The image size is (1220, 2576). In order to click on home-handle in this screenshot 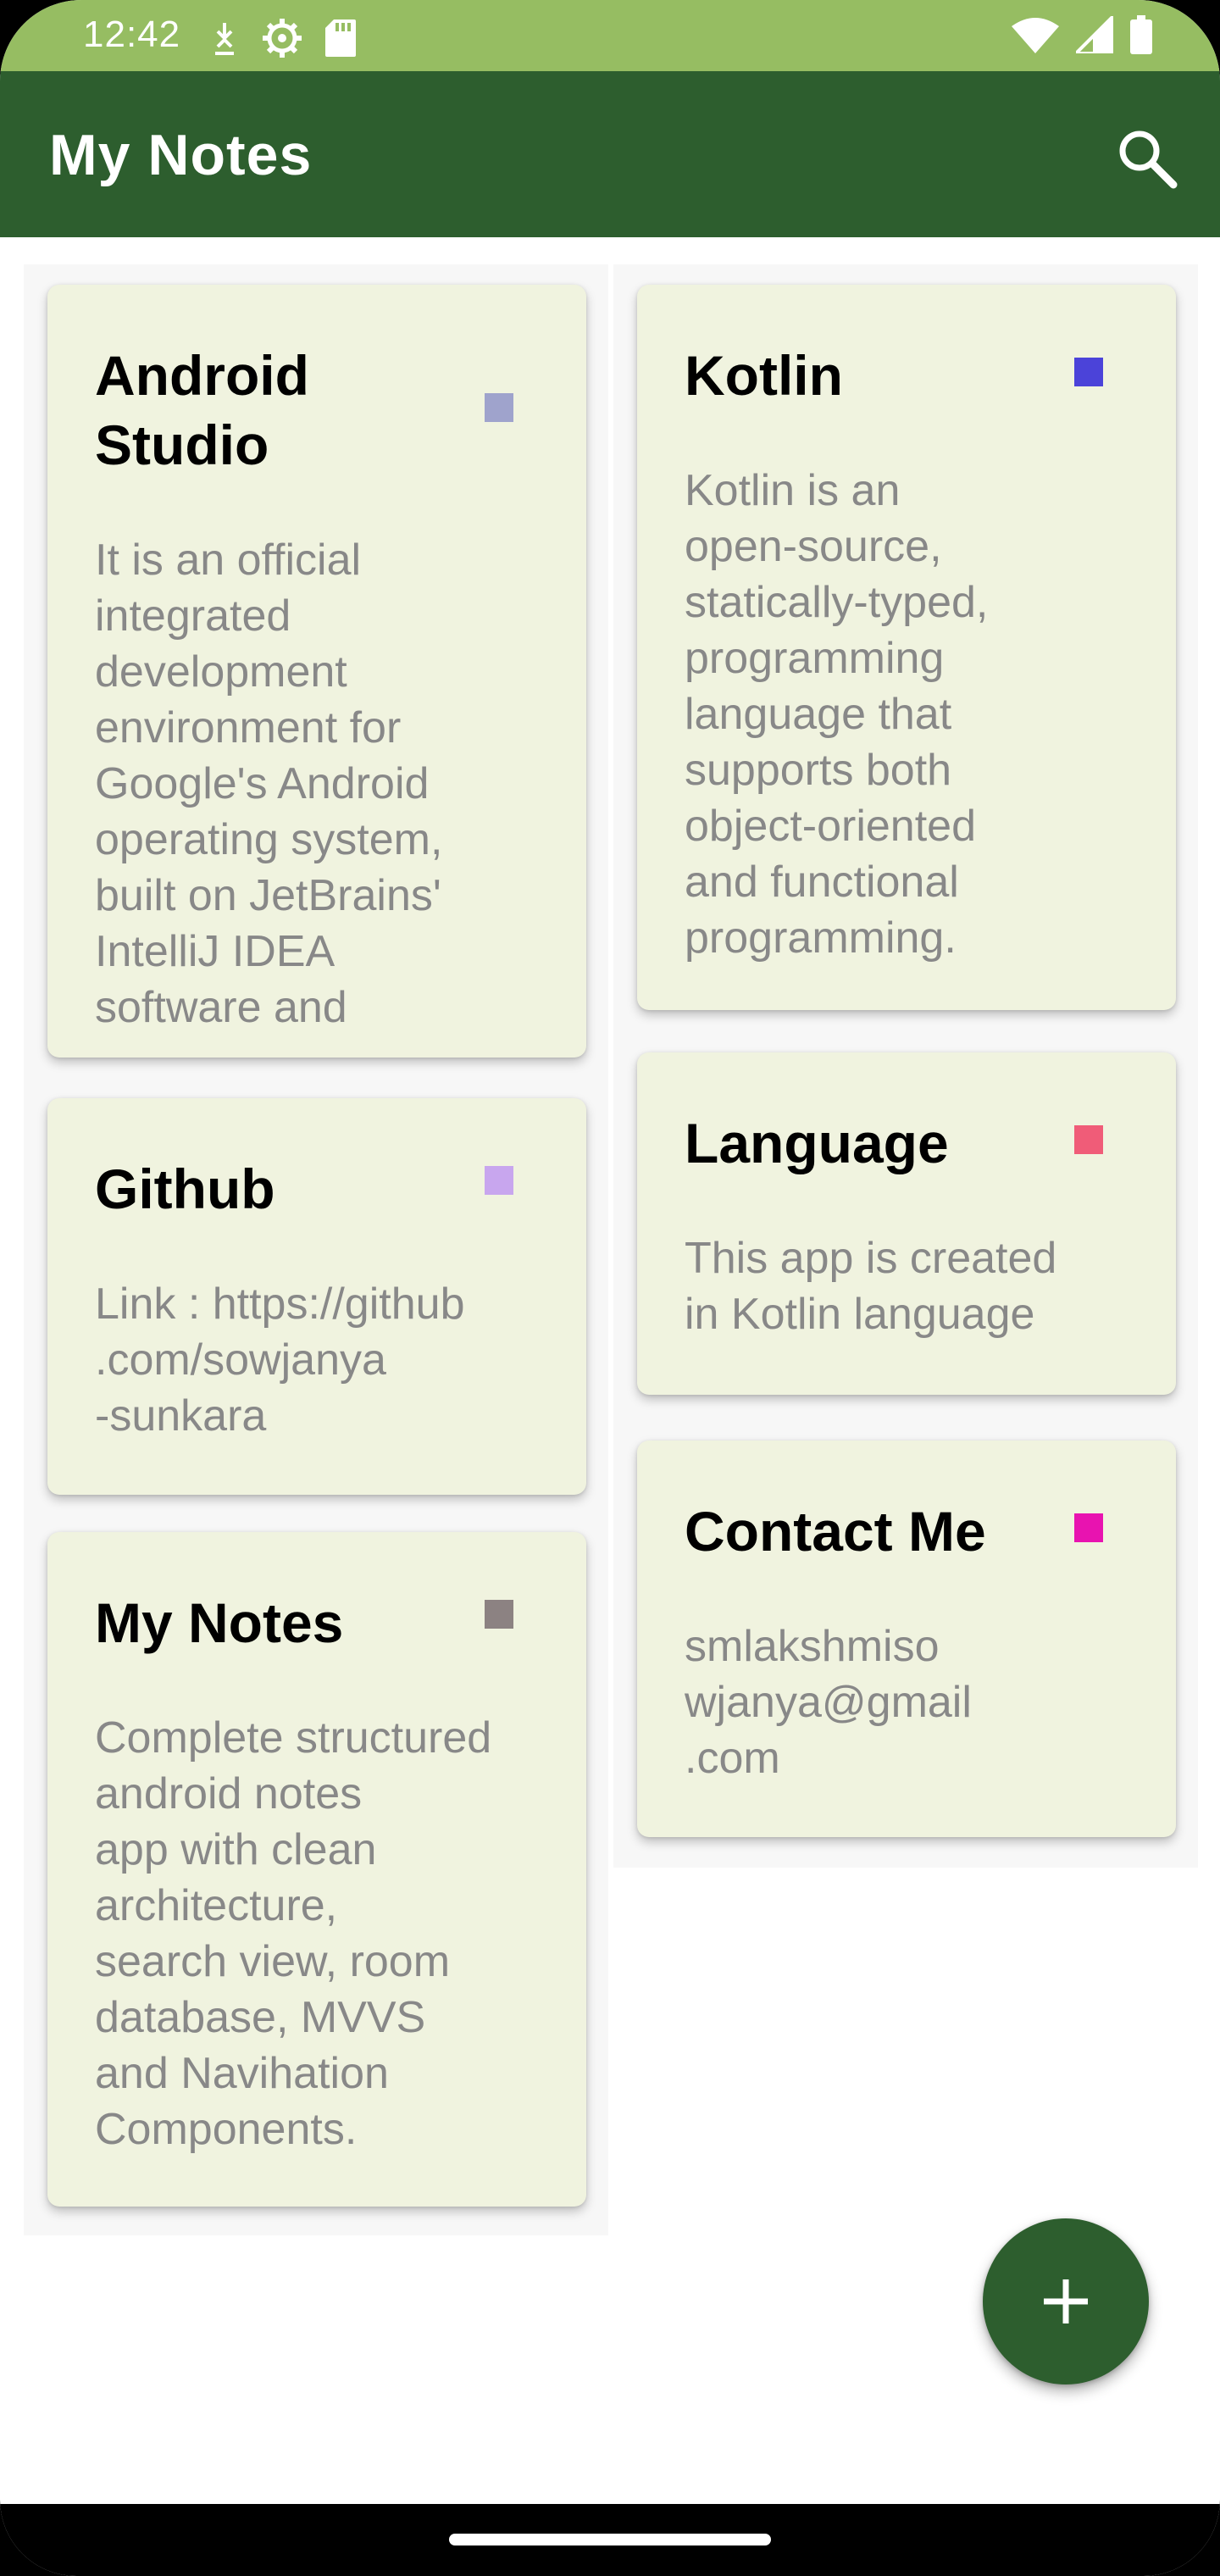, I will do `click(610, 2539)`.